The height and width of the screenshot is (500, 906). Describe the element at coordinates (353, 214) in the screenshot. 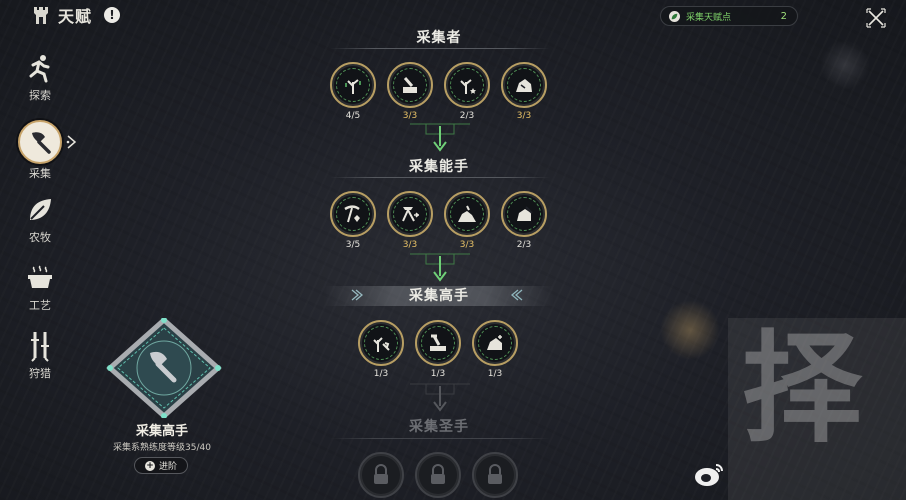

I see `pickaxe-crystal-icon` at that location.